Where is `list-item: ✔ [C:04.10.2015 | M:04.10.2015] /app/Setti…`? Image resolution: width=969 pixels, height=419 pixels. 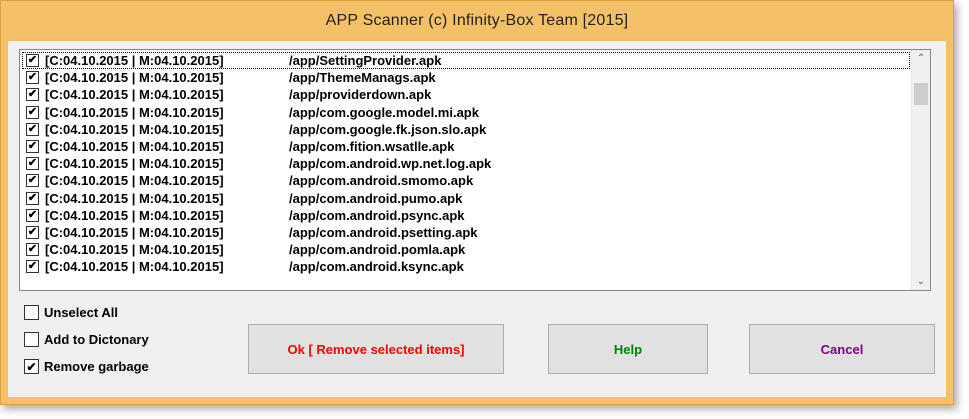
list-item: ✔ [C:04.10.2015 | M:04.10.2015] /app/Setti… is located at coordinates (466, 61).